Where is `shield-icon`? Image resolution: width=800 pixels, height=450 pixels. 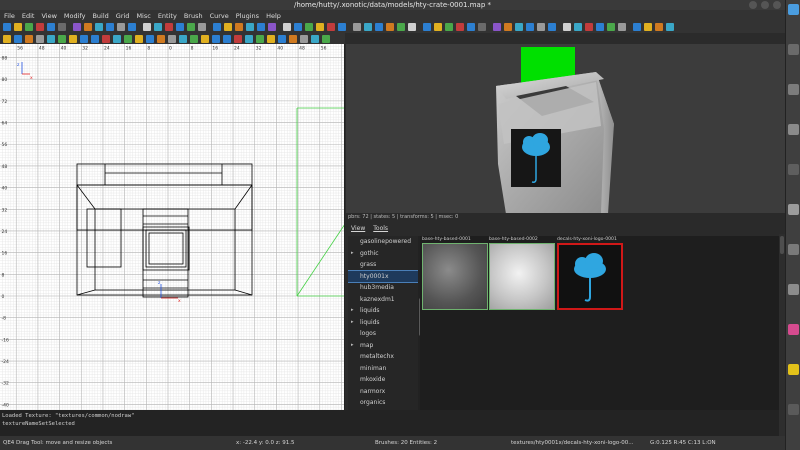
shield-icon is located at coordinates (793, 369).